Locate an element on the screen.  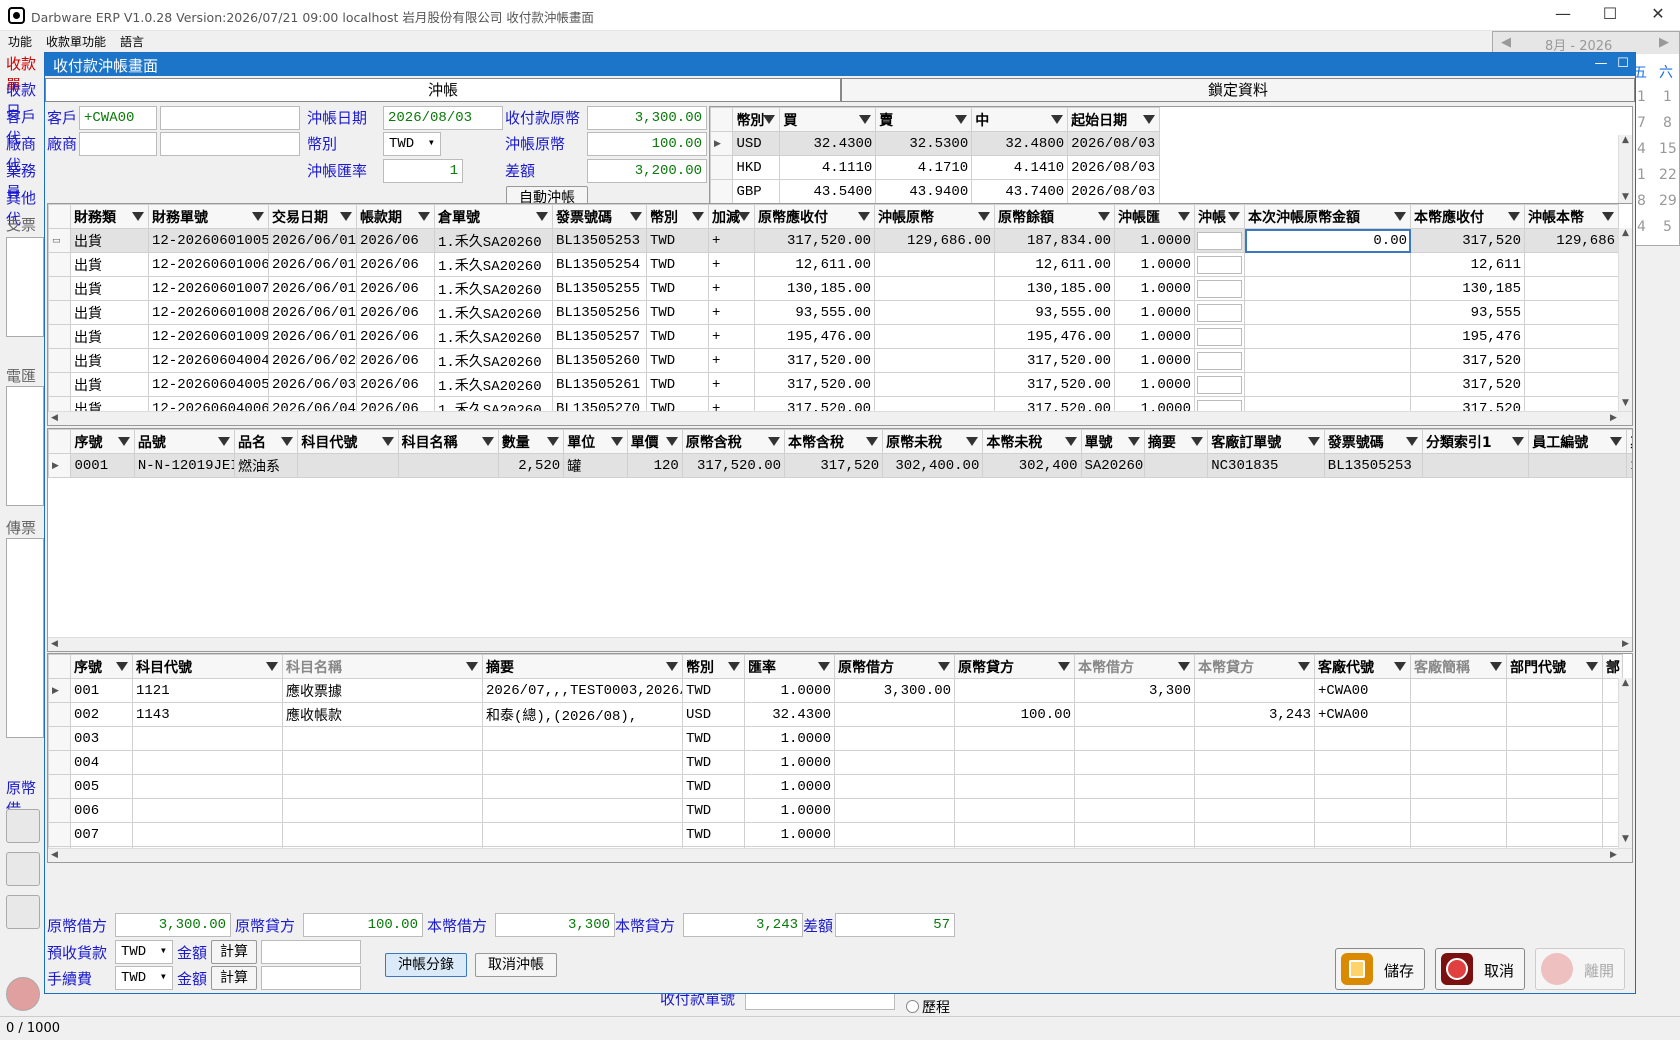
docs-cell: BL13505261 is located at coordinates (599, 384).